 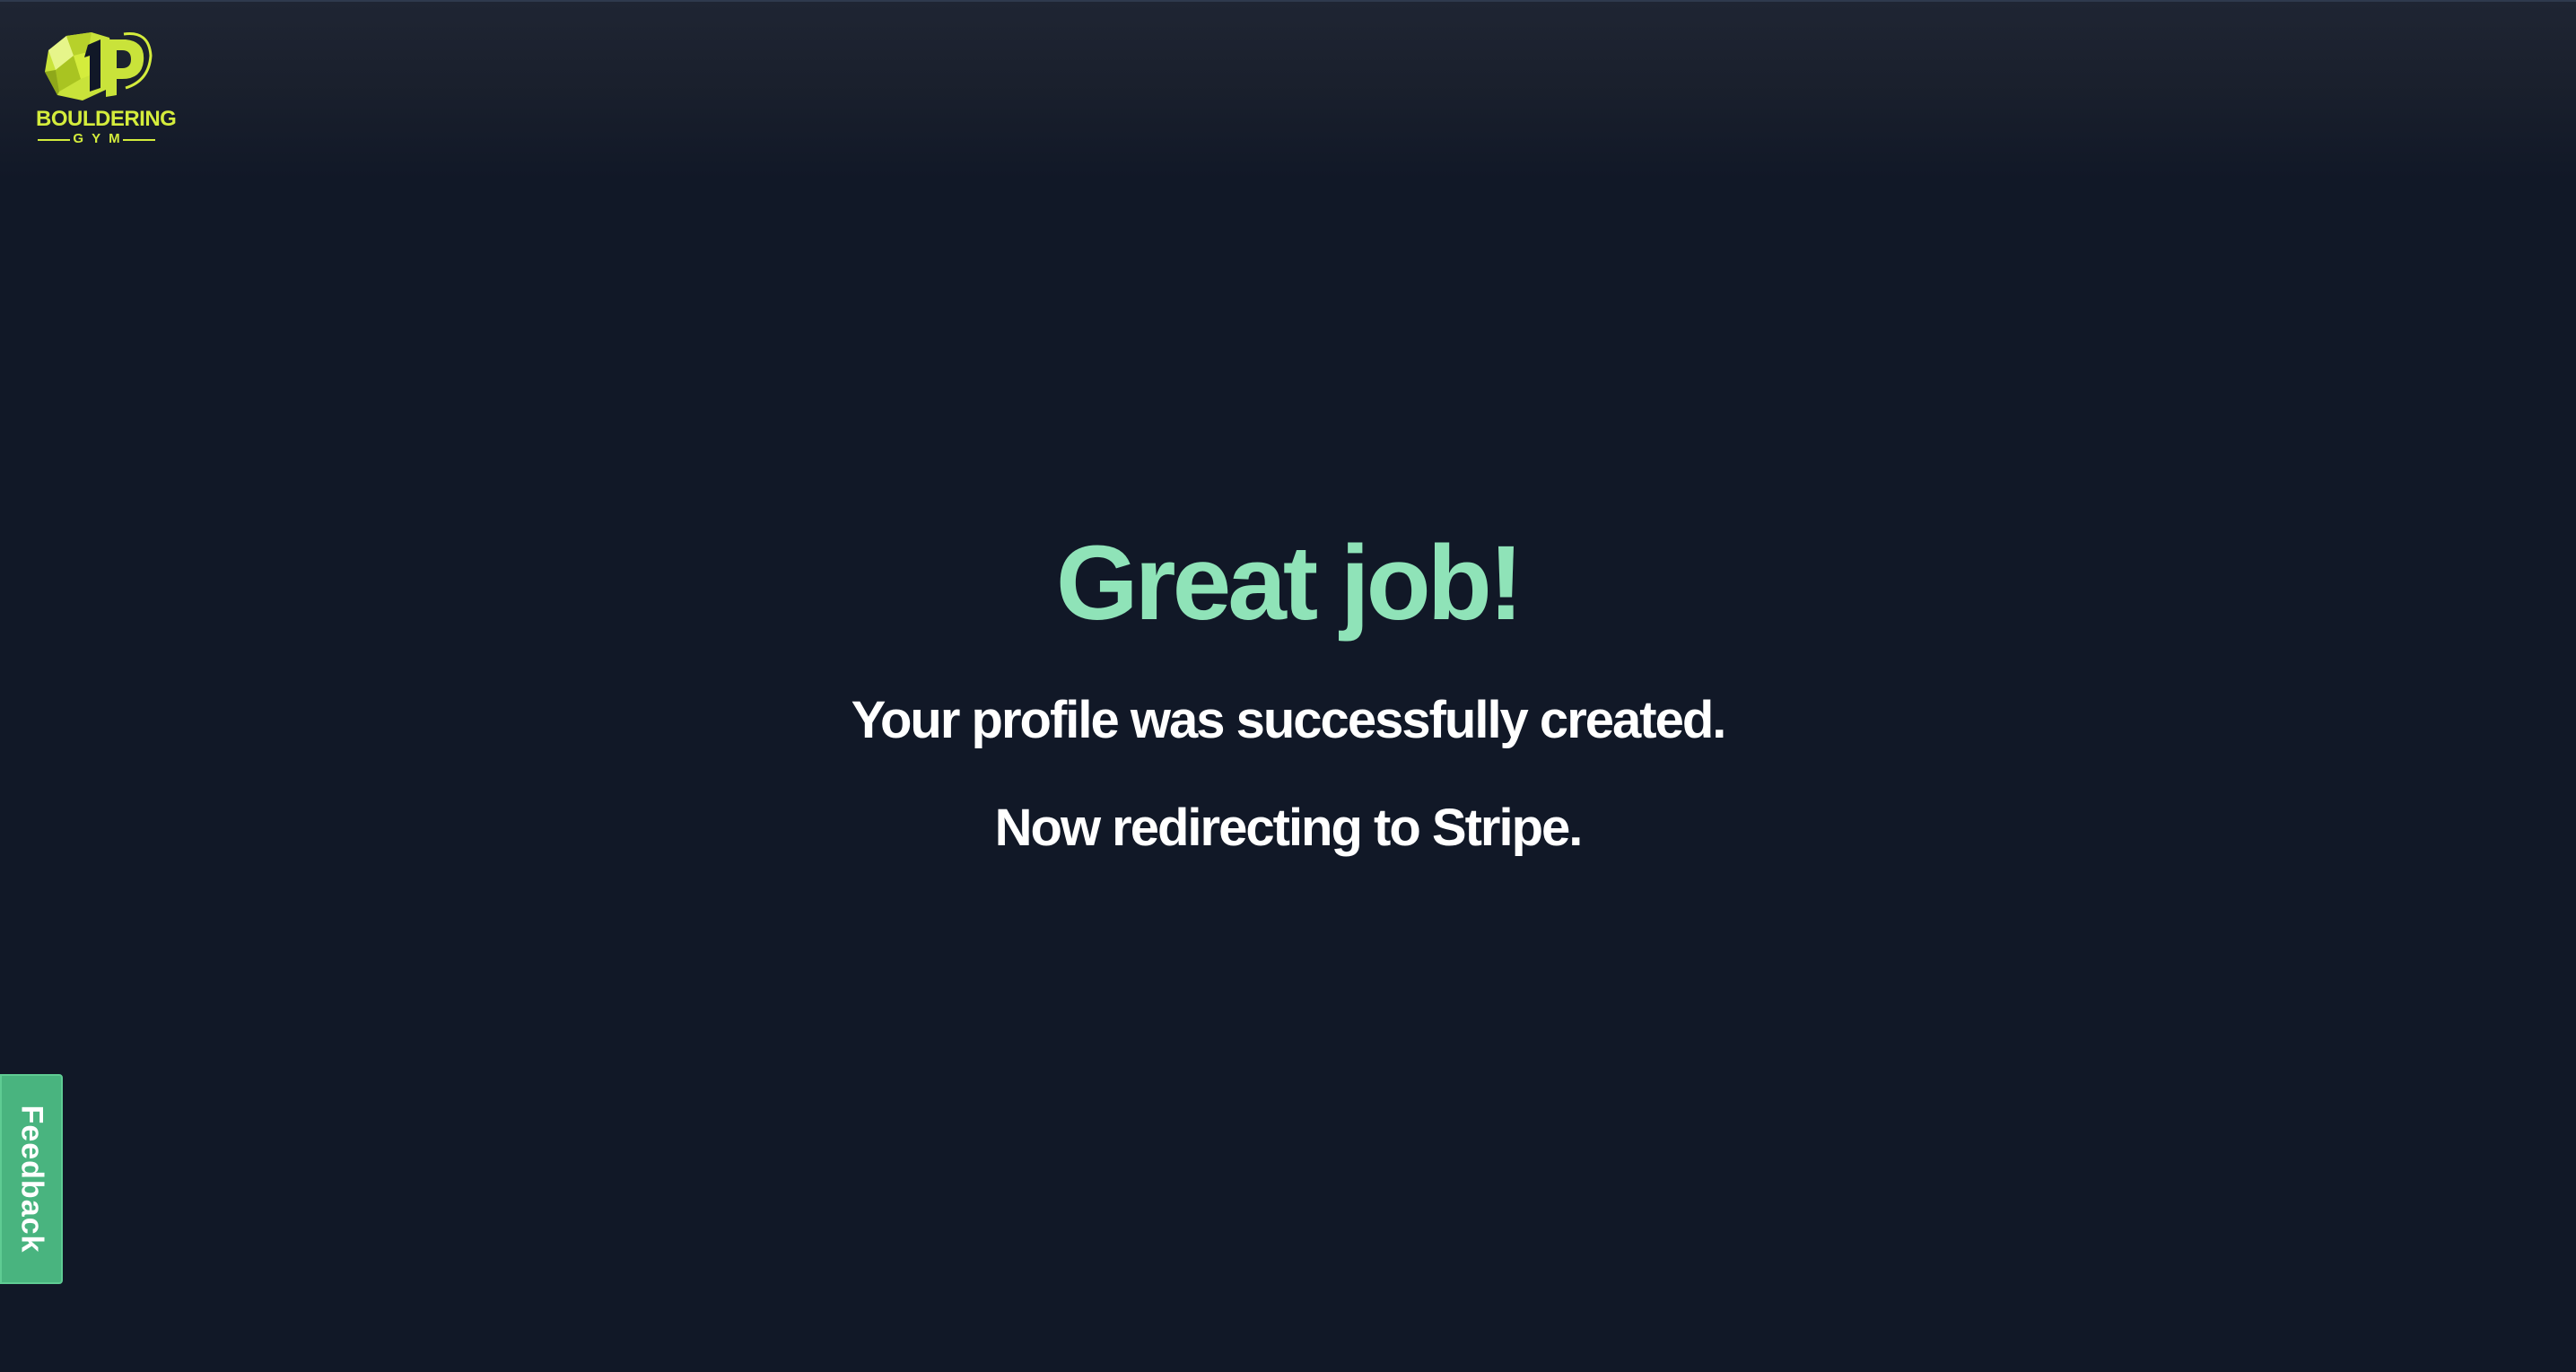 I want to click on bouldering-gym-logo-icon, so click(x=99, y=66).